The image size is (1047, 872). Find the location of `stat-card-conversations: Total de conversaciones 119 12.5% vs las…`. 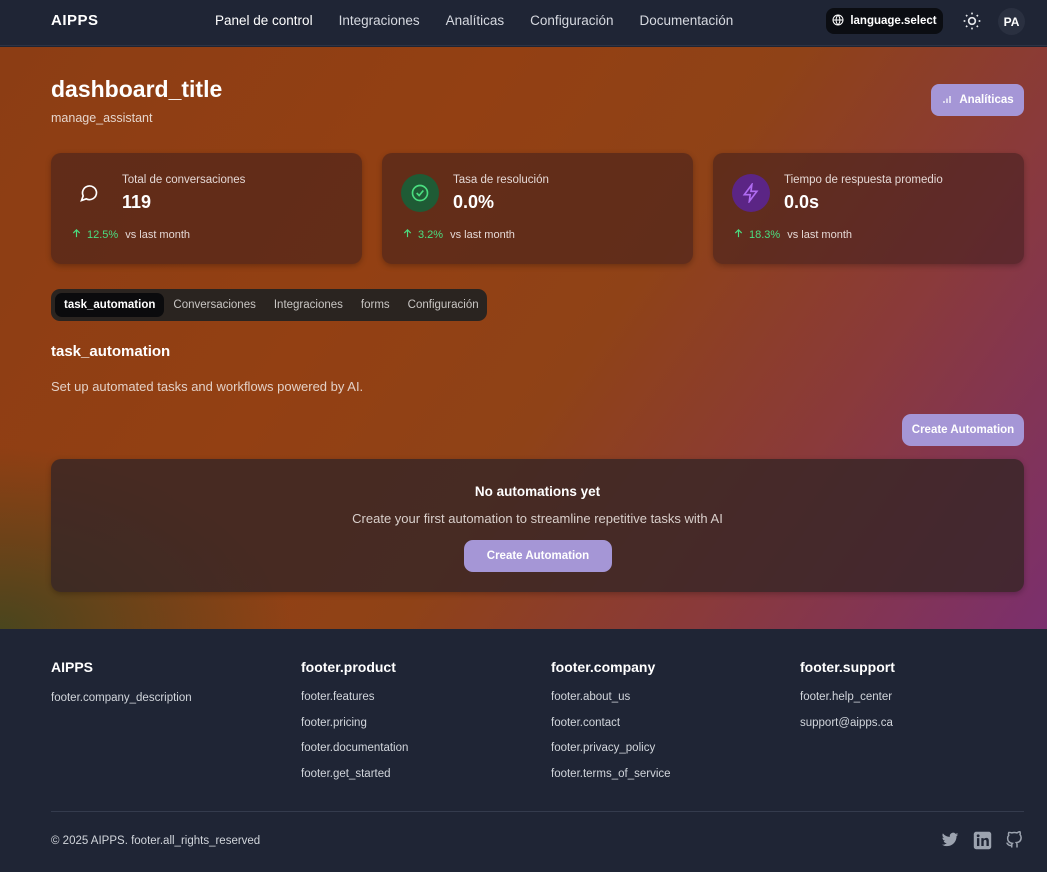

stat-card-conversations: Total de conversaciones 119 12.5% vs las… is located at coordinates (206, 208).